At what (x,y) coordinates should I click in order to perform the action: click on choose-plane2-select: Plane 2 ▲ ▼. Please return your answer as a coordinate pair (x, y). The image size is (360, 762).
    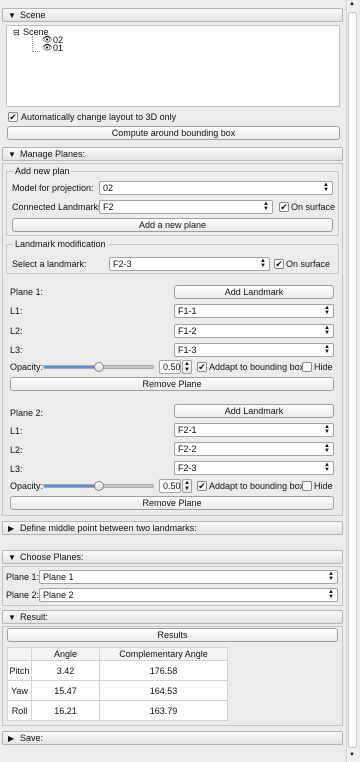
    Looking at the image, I should click on (188, 595).